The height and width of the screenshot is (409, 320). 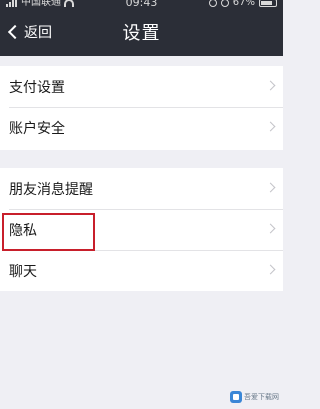 What do you see at coordinates (141, 5) in the screenshot?
I see `status-bar: 中国联通 09:43 67%` at bounding box center [141, 5].